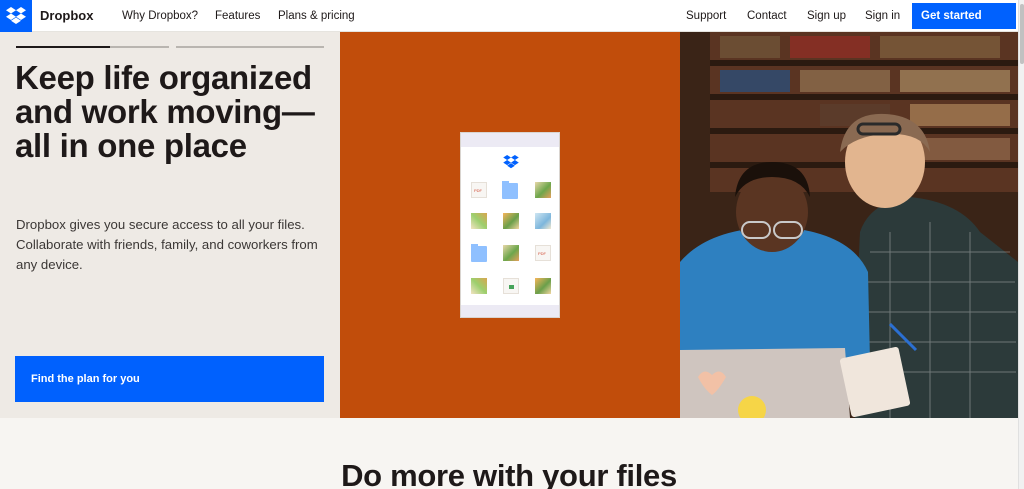 The width and height of the screenshot is (1024, 489). Describe the element at coordinates (509, 473) in the screenshot. I see `section-title: Do more with your files` at that location.